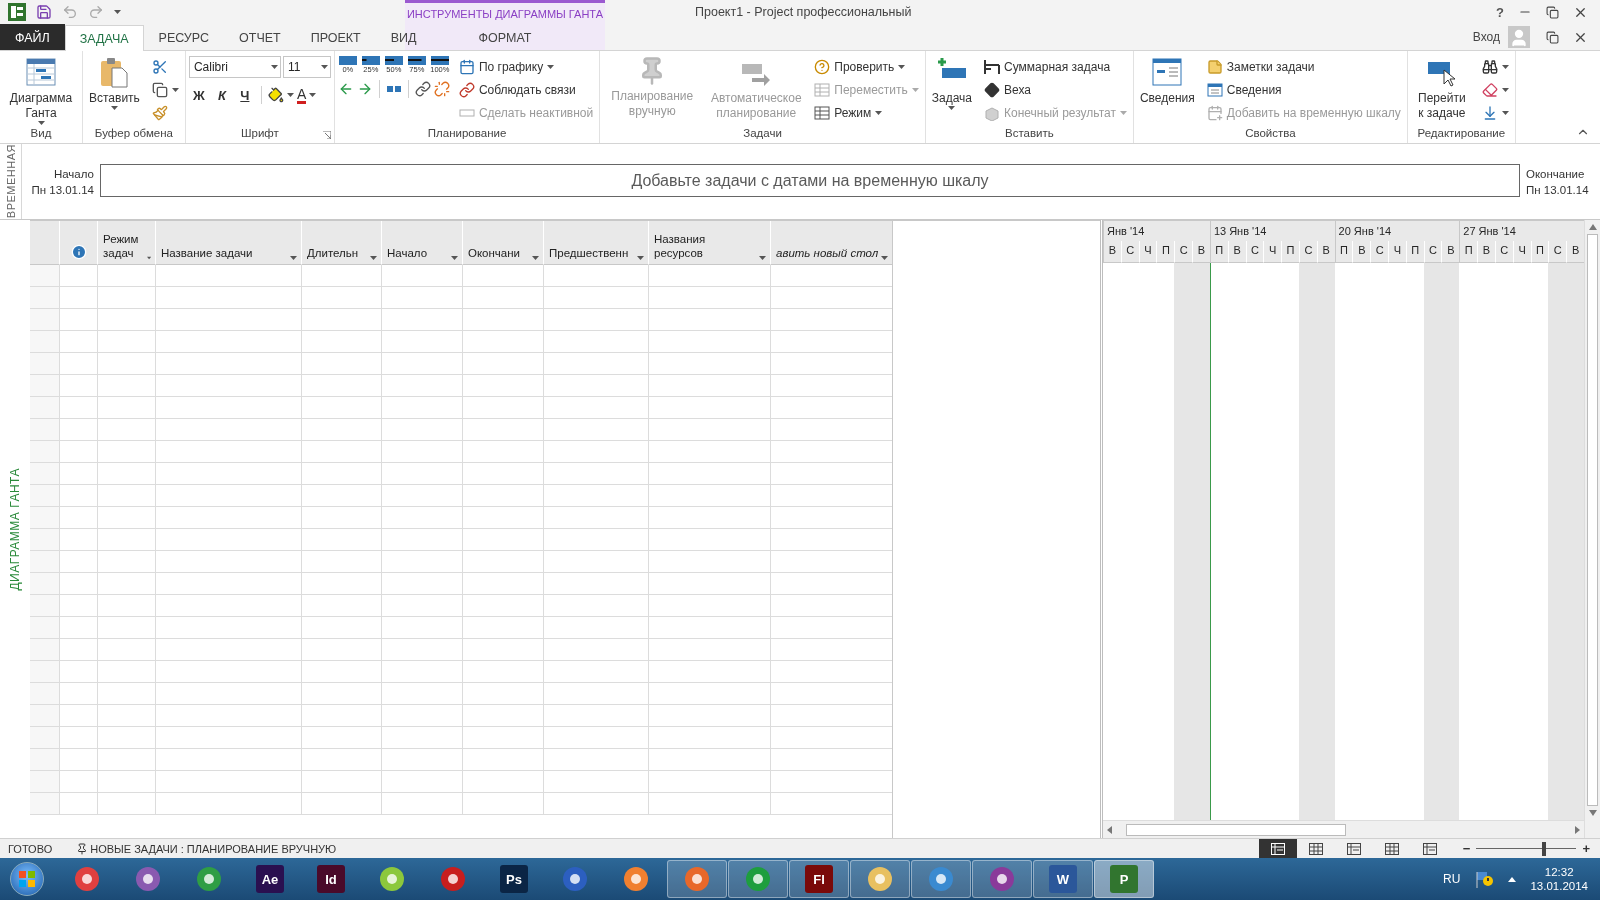 The width and height of the screenshot is (1600, 900). What do you see at coordinates (422, 89) in the screenshot?
I see `link-icon` at bounding box center [422, 89].